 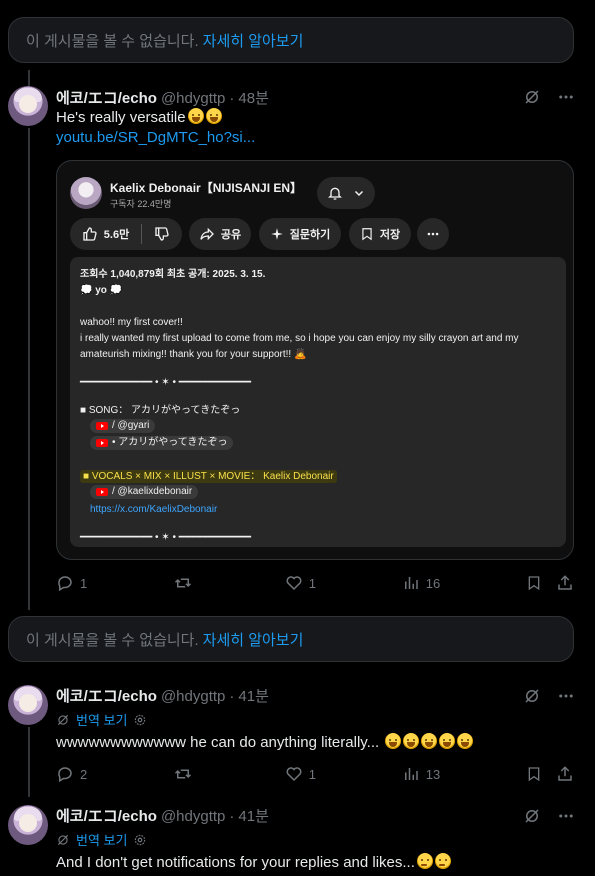 I want to click on unavailable-text: 이 게시물을 볼 수 없습니다., so click(x=112, y=41).